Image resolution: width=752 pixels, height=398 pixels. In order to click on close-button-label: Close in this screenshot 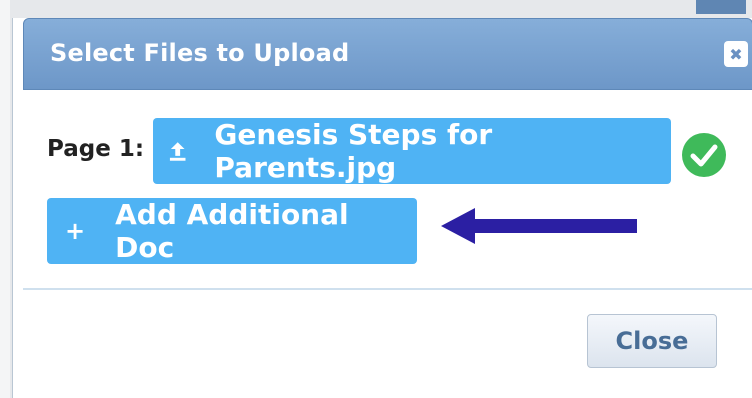, I will do `click(652, 341)`.